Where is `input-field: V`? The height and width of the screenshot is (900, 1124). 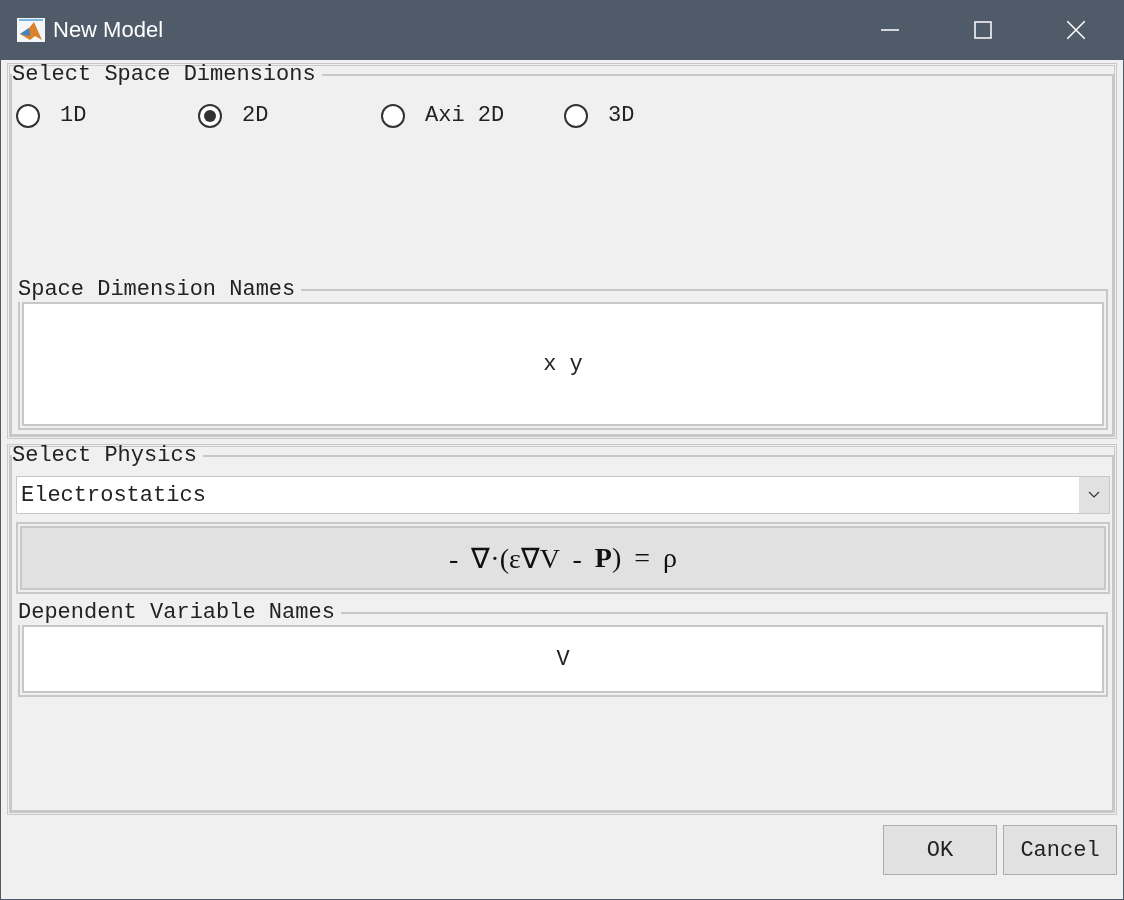
input-field: V is located at coordinates (563, 659).